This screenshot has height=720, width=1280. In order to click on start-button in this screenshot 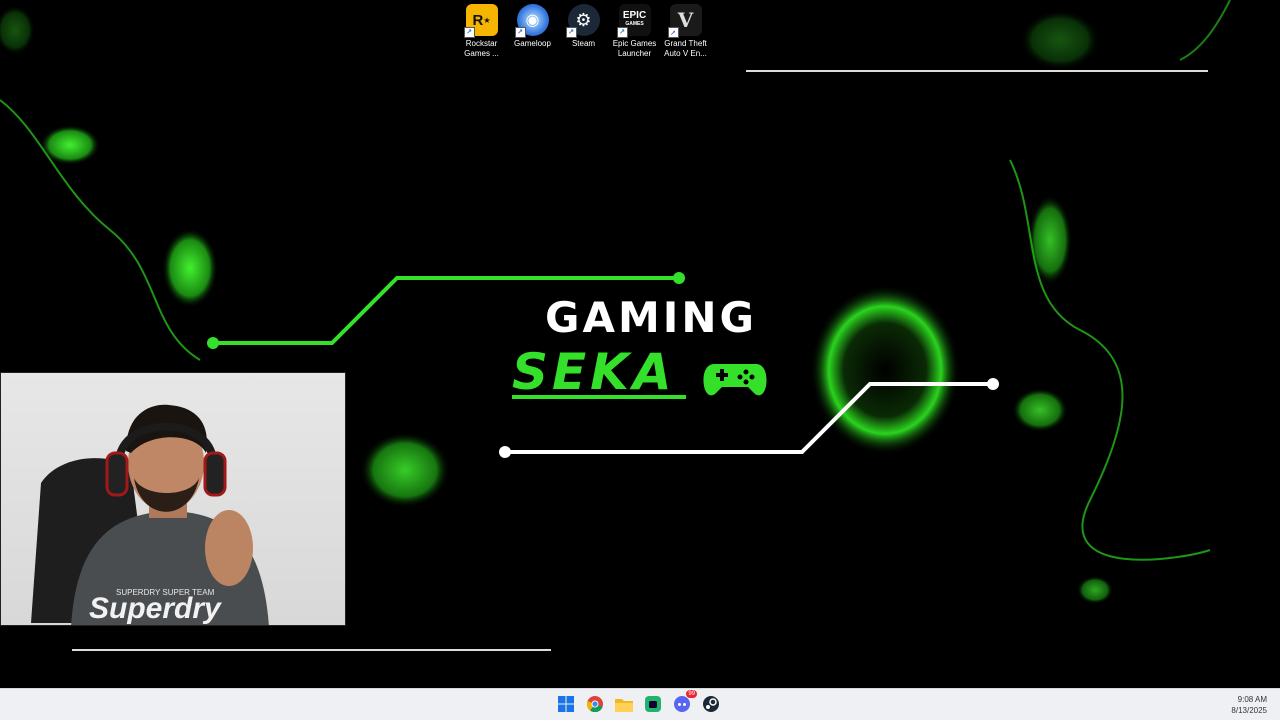, I will do `click(566, 704)`.